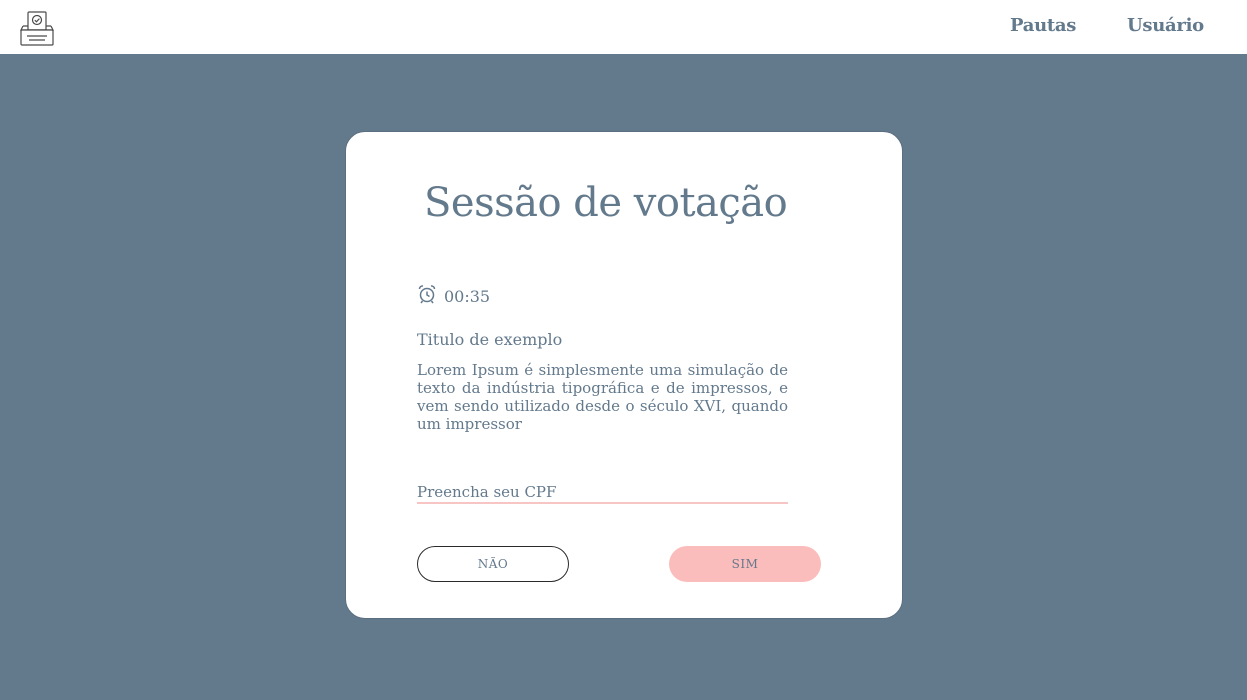 The image size is (1247, 700). What do you see at coordinates (490, 339) in the screenshot?
I see `agenda-item-title: Titulo de exemplo` at bounding box center [490, 339].